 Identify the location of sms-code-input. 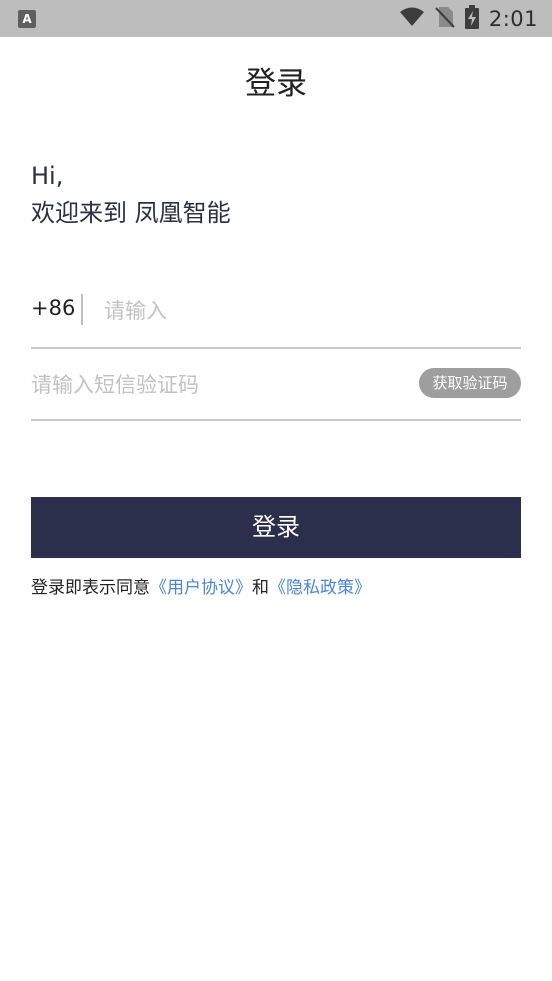
(211, 385).